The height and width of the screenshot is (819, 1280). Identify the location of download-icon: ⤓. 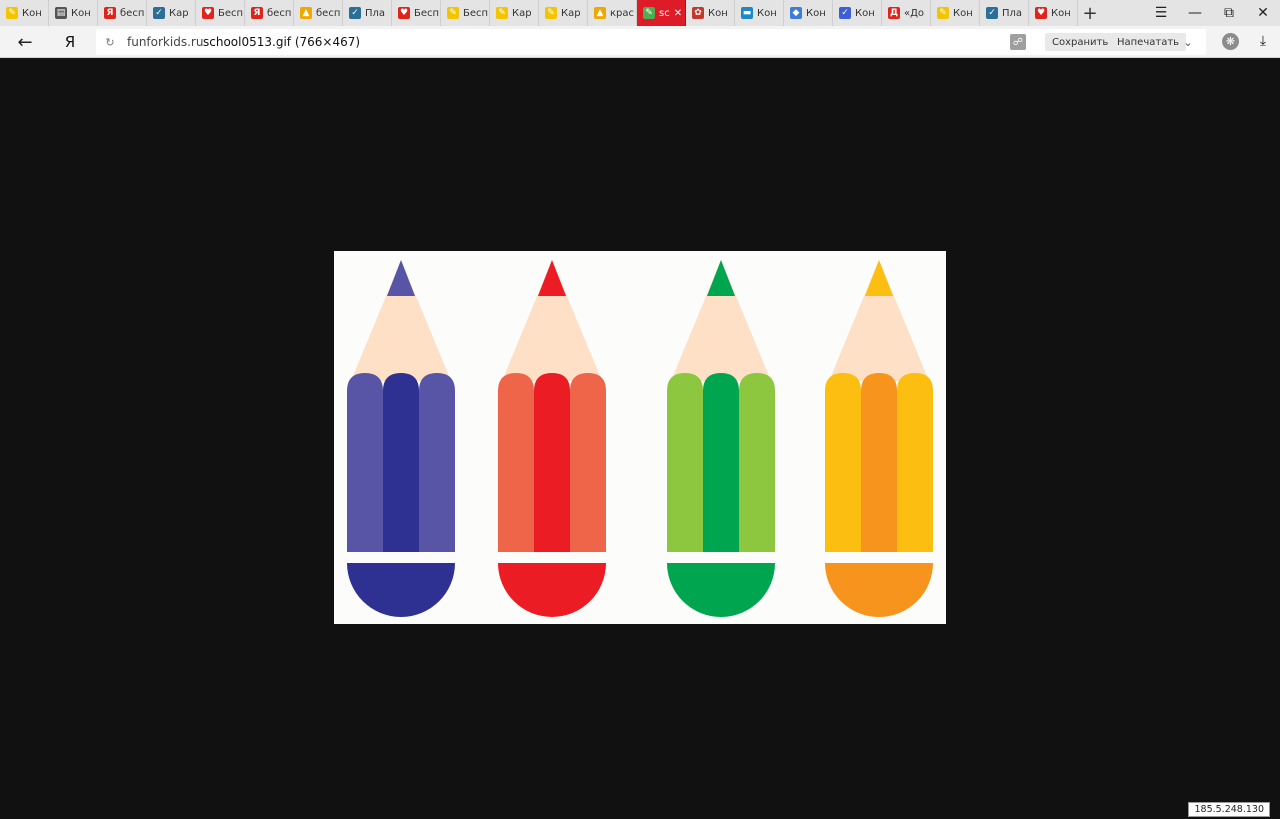
(1263, 41).